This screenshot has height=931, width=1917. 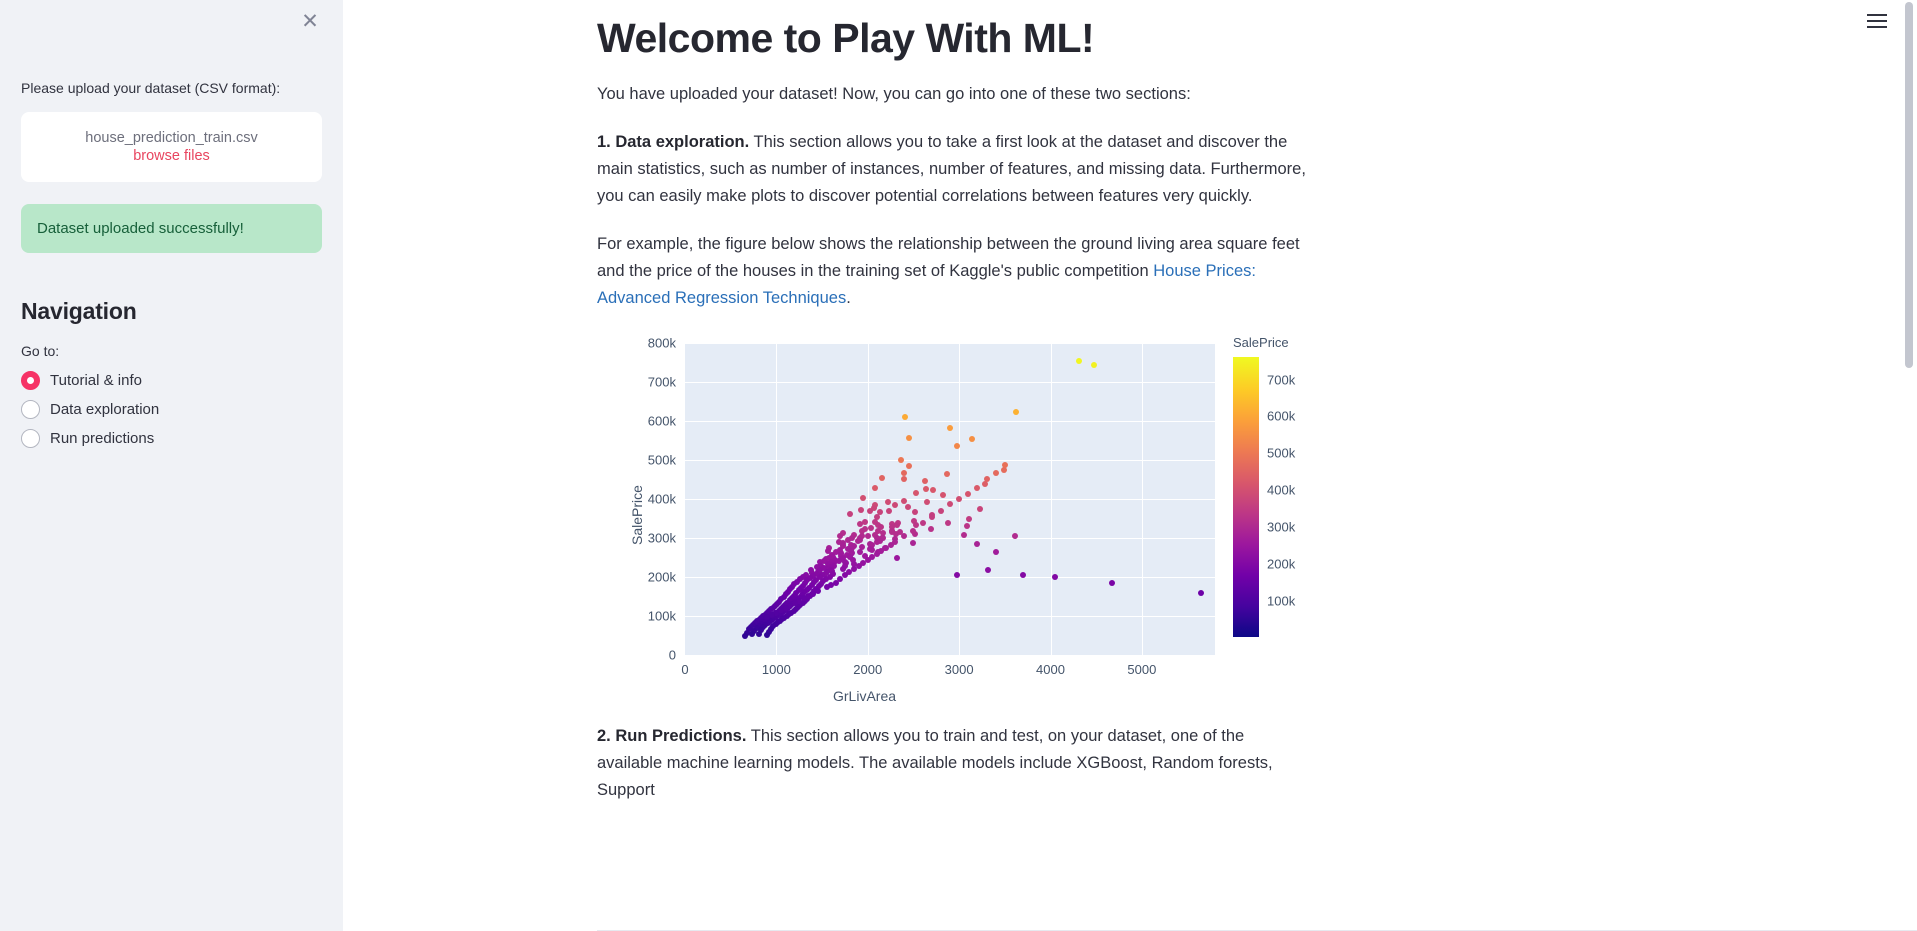 What do you see at coordinates (105, 409) in the screenshot?
I see `radio-label: Data exploration` at bounding box center [105, 409].